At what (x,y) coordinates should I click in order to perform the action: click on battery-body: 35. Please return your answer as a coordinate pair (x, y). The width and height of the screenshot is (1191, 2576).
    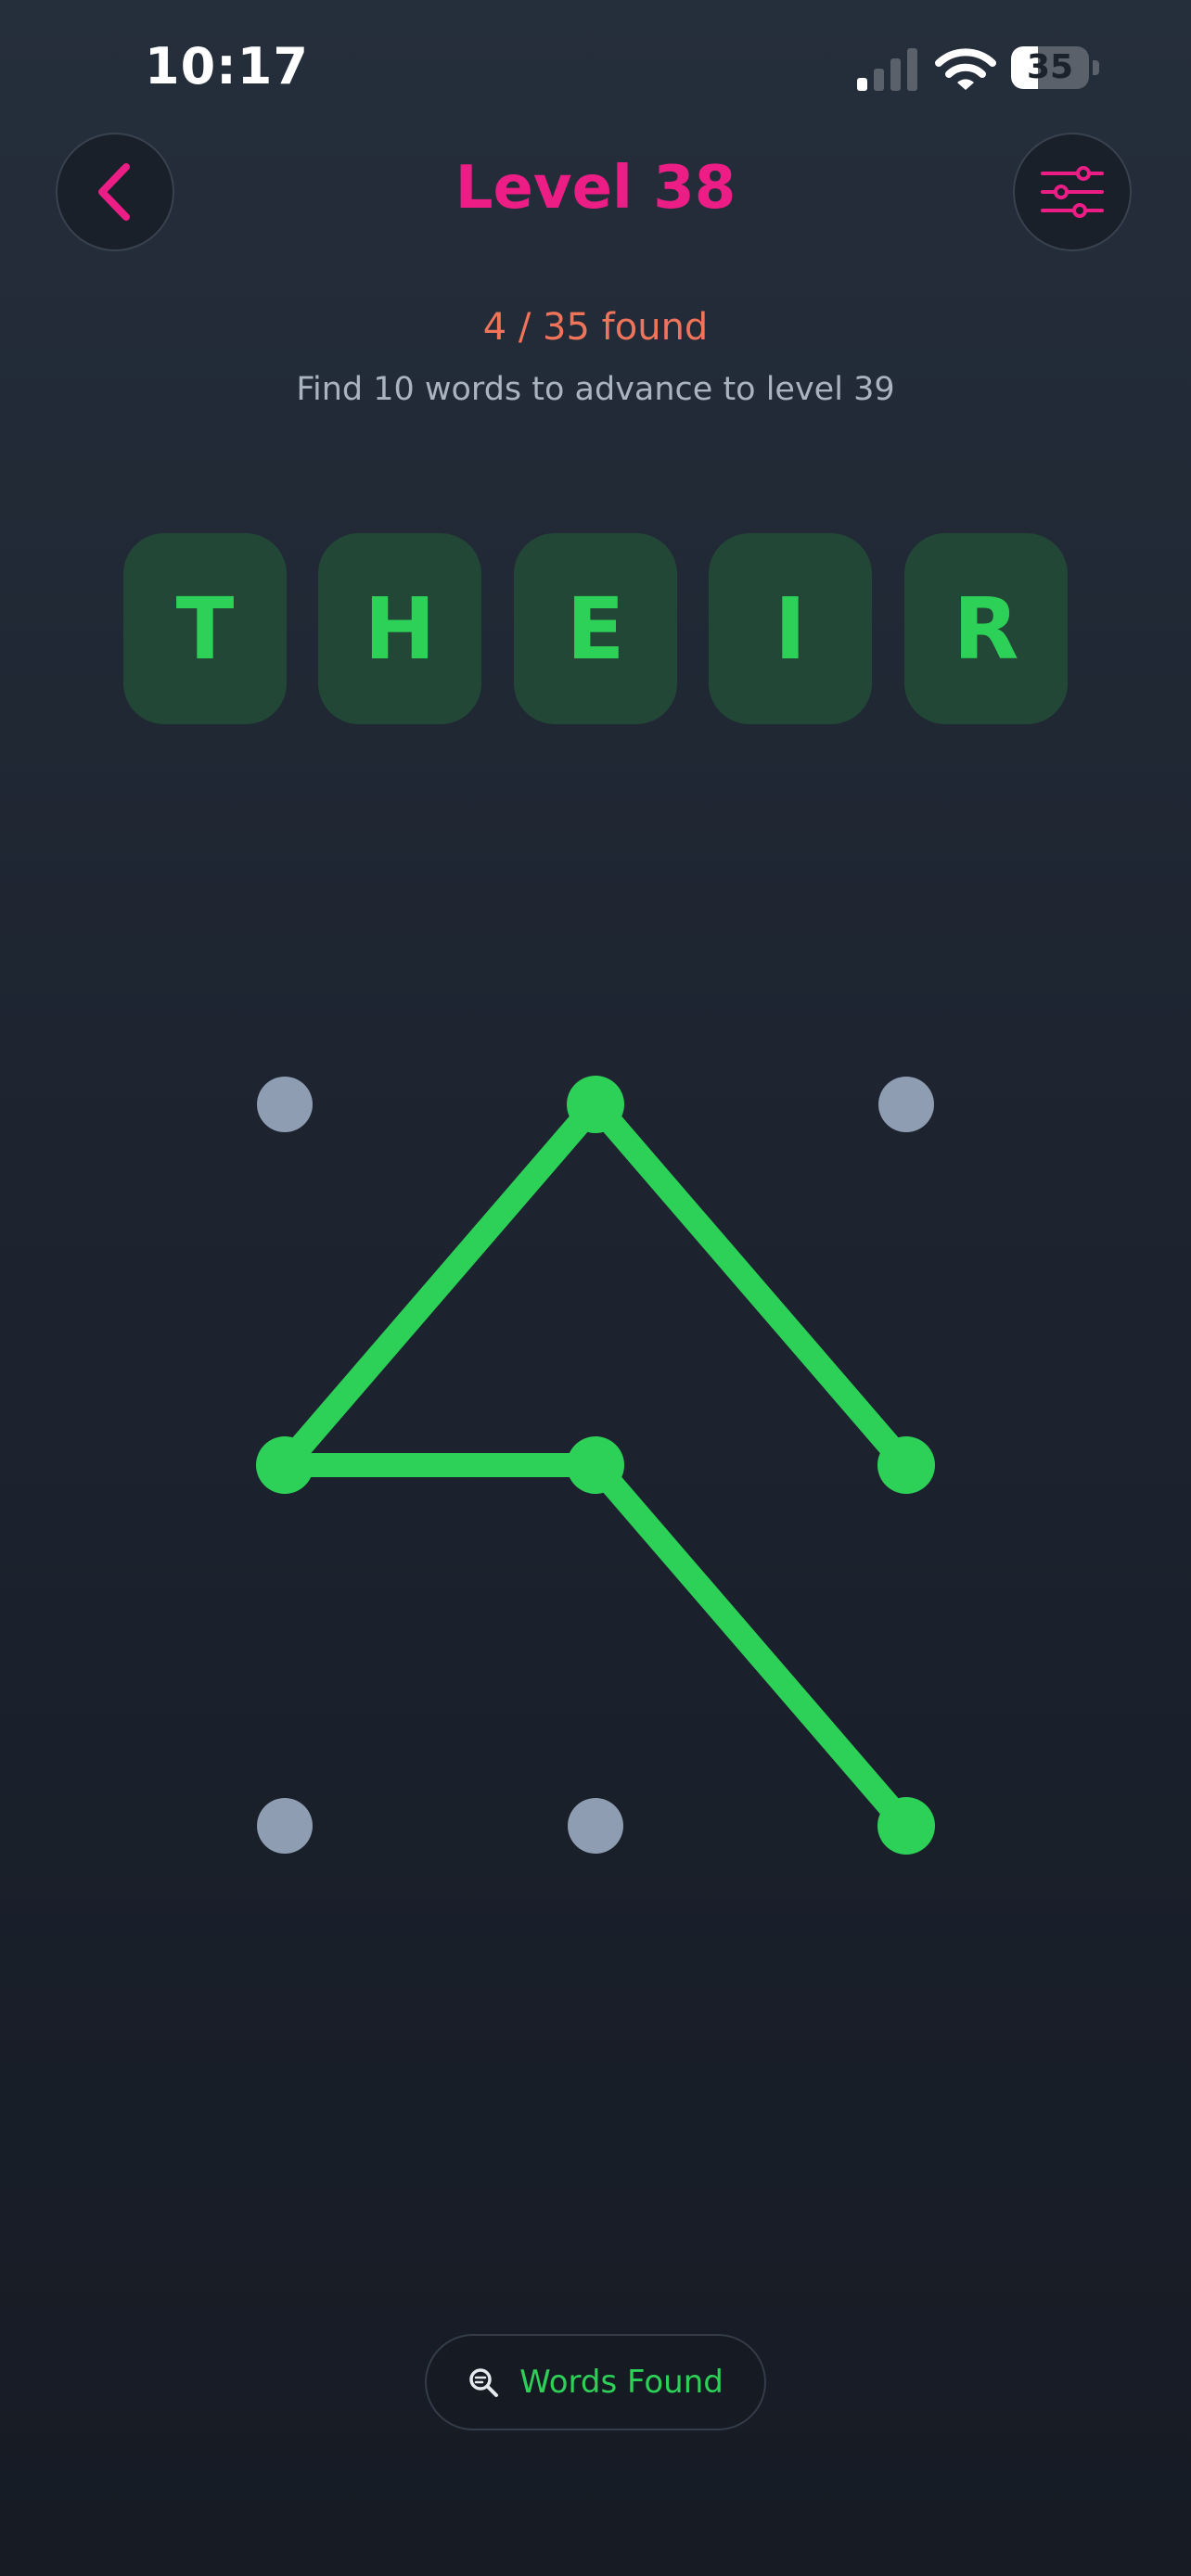
    Looking at the image, I should click on (1050, 67).